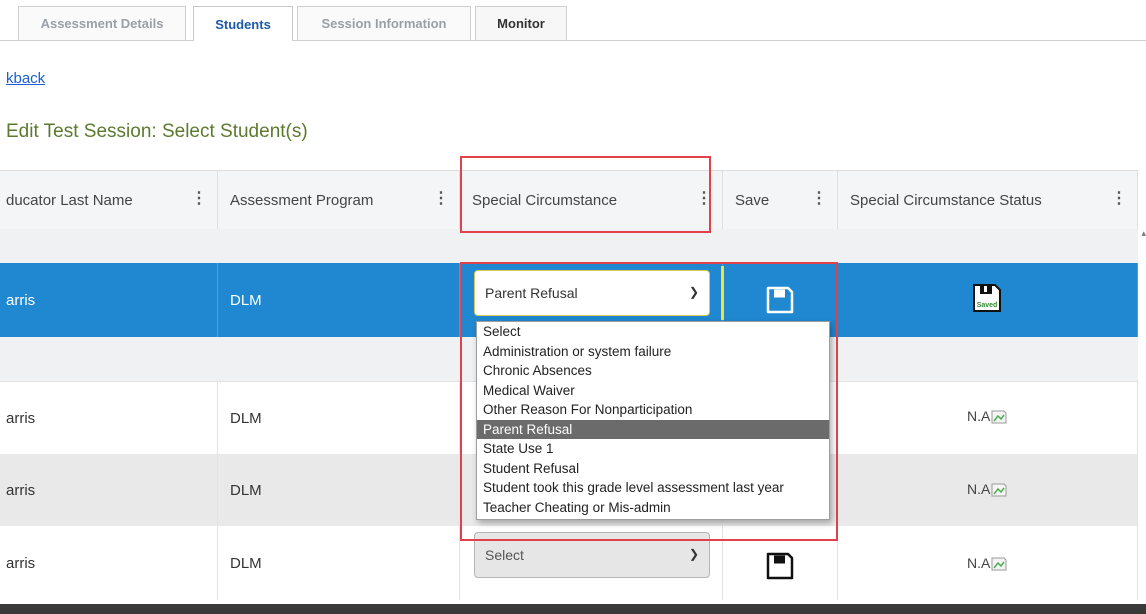 Image resolution: width=1146 pixels, height=614 pixels. Describe the element at coordinates (569, 246) in the screenshot. I see `group-row` at that location.